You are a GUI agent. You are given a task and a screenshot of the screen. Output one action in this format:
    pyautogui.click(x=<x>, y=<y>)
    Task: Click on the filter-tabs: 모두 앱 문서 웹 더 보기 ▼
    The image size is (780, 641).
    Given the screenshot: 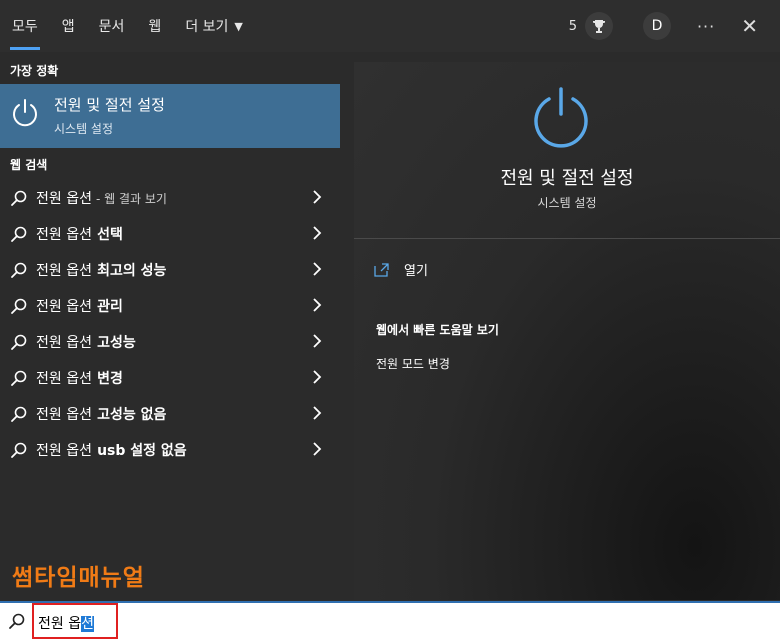 What is the action you would take?
    pyautogui.click(x=127, y=26)
    